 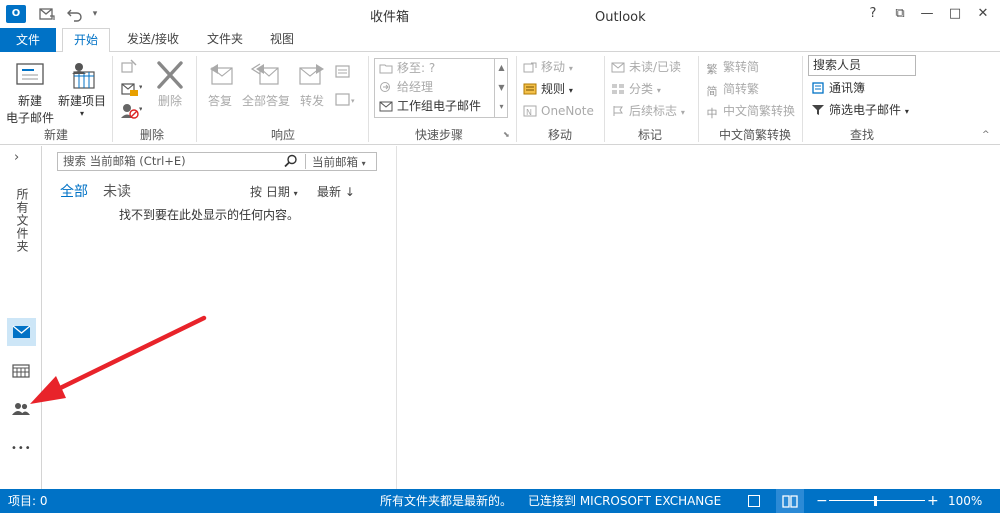 What do you see at coordinates (346, 101) in the screenshot?
I see `more-respond-icon: ▾` at bounding box center [346, 101].